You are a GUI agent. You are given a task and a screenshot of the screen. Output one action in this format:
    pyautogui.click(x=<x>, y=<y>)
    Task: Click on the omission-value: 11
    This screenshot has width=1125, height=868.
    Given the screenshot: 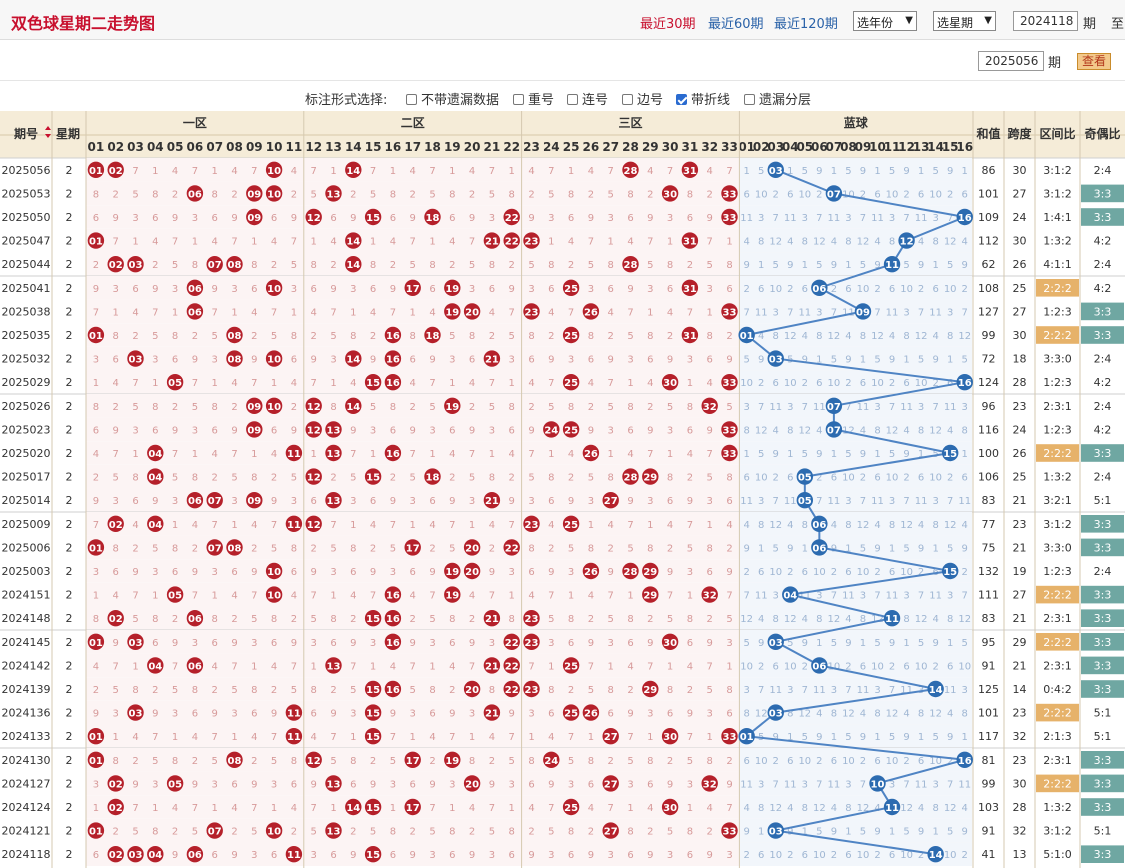 What is the action you would take?
    pyautogui.click(x=892, y=312)
    